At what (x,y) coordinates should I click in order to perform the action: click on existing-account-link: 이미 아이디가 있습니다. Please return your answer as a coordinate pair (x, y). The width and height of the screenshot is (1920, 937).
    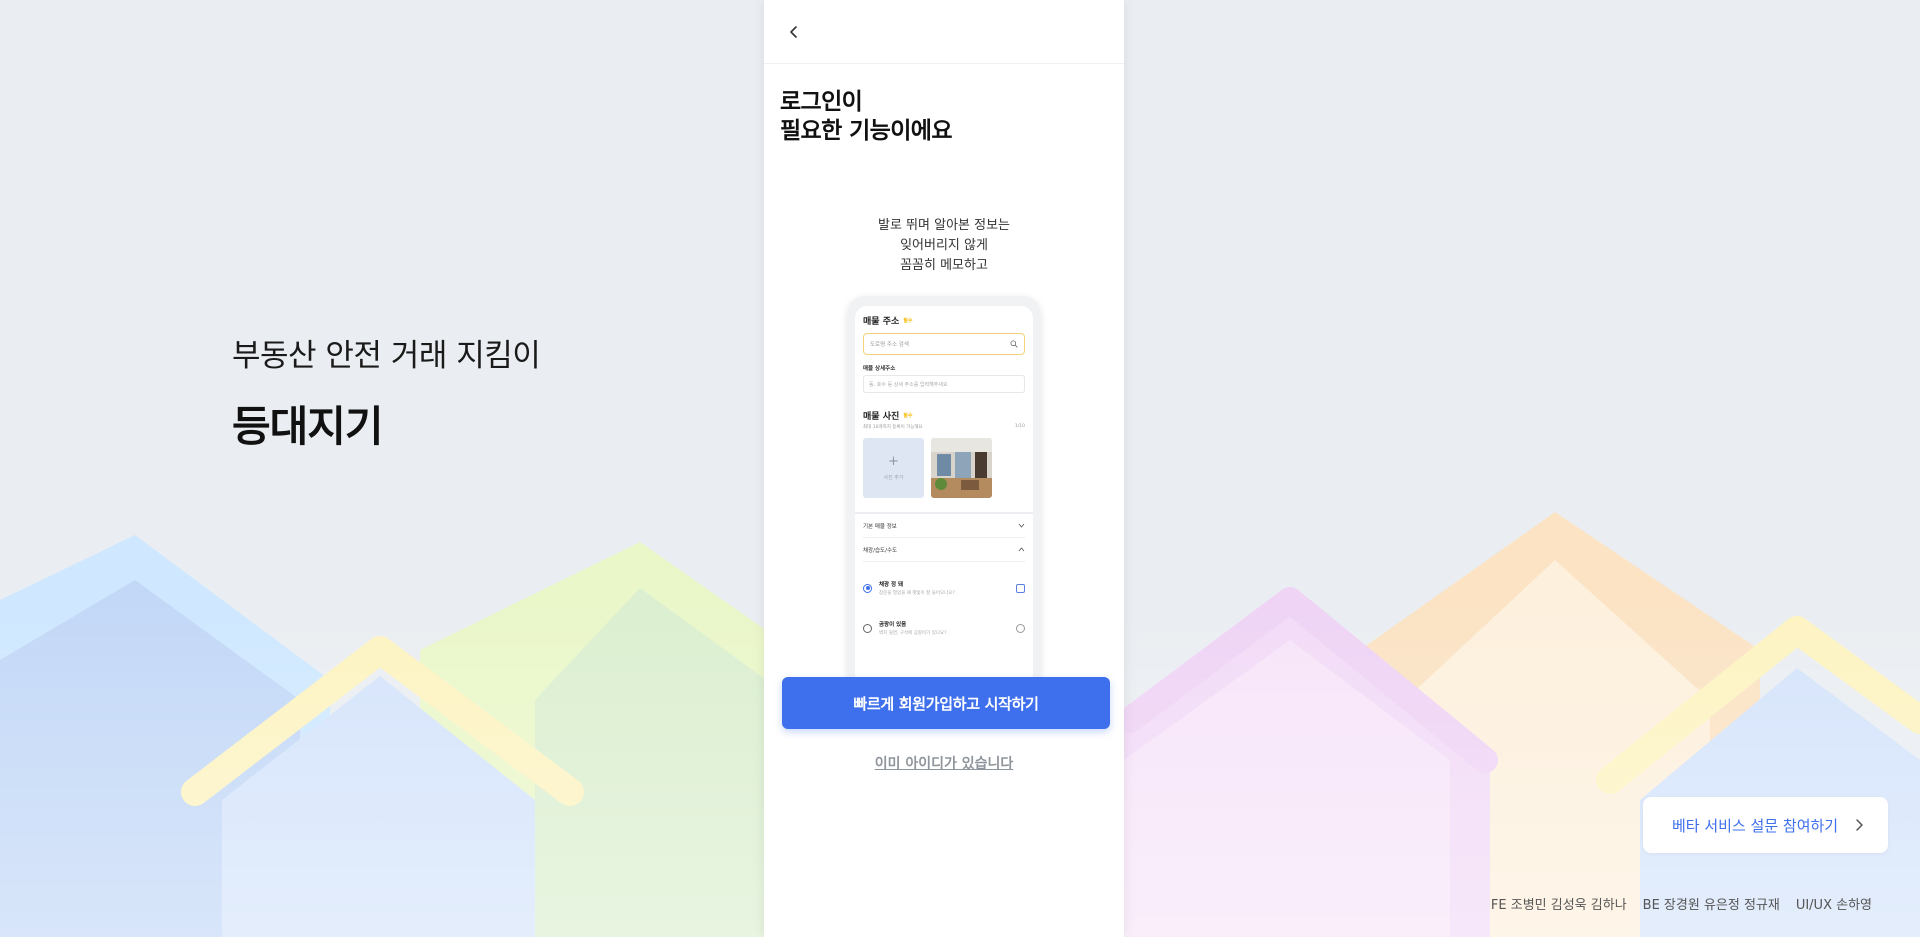
    Looking at the image, I should click on (944, 763).